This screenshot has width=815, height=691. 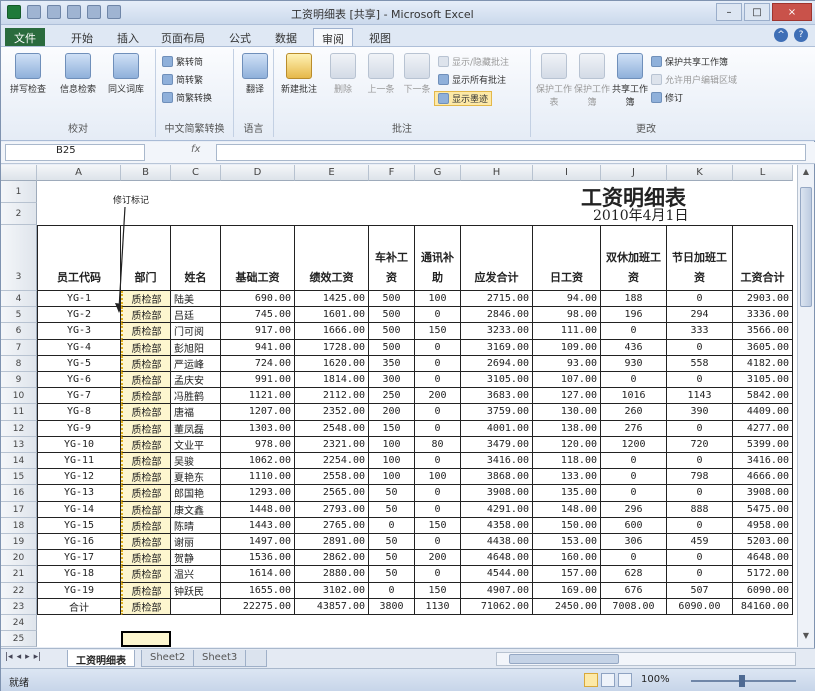 I want to click on row-header: 7, so click(x=19, y=347).